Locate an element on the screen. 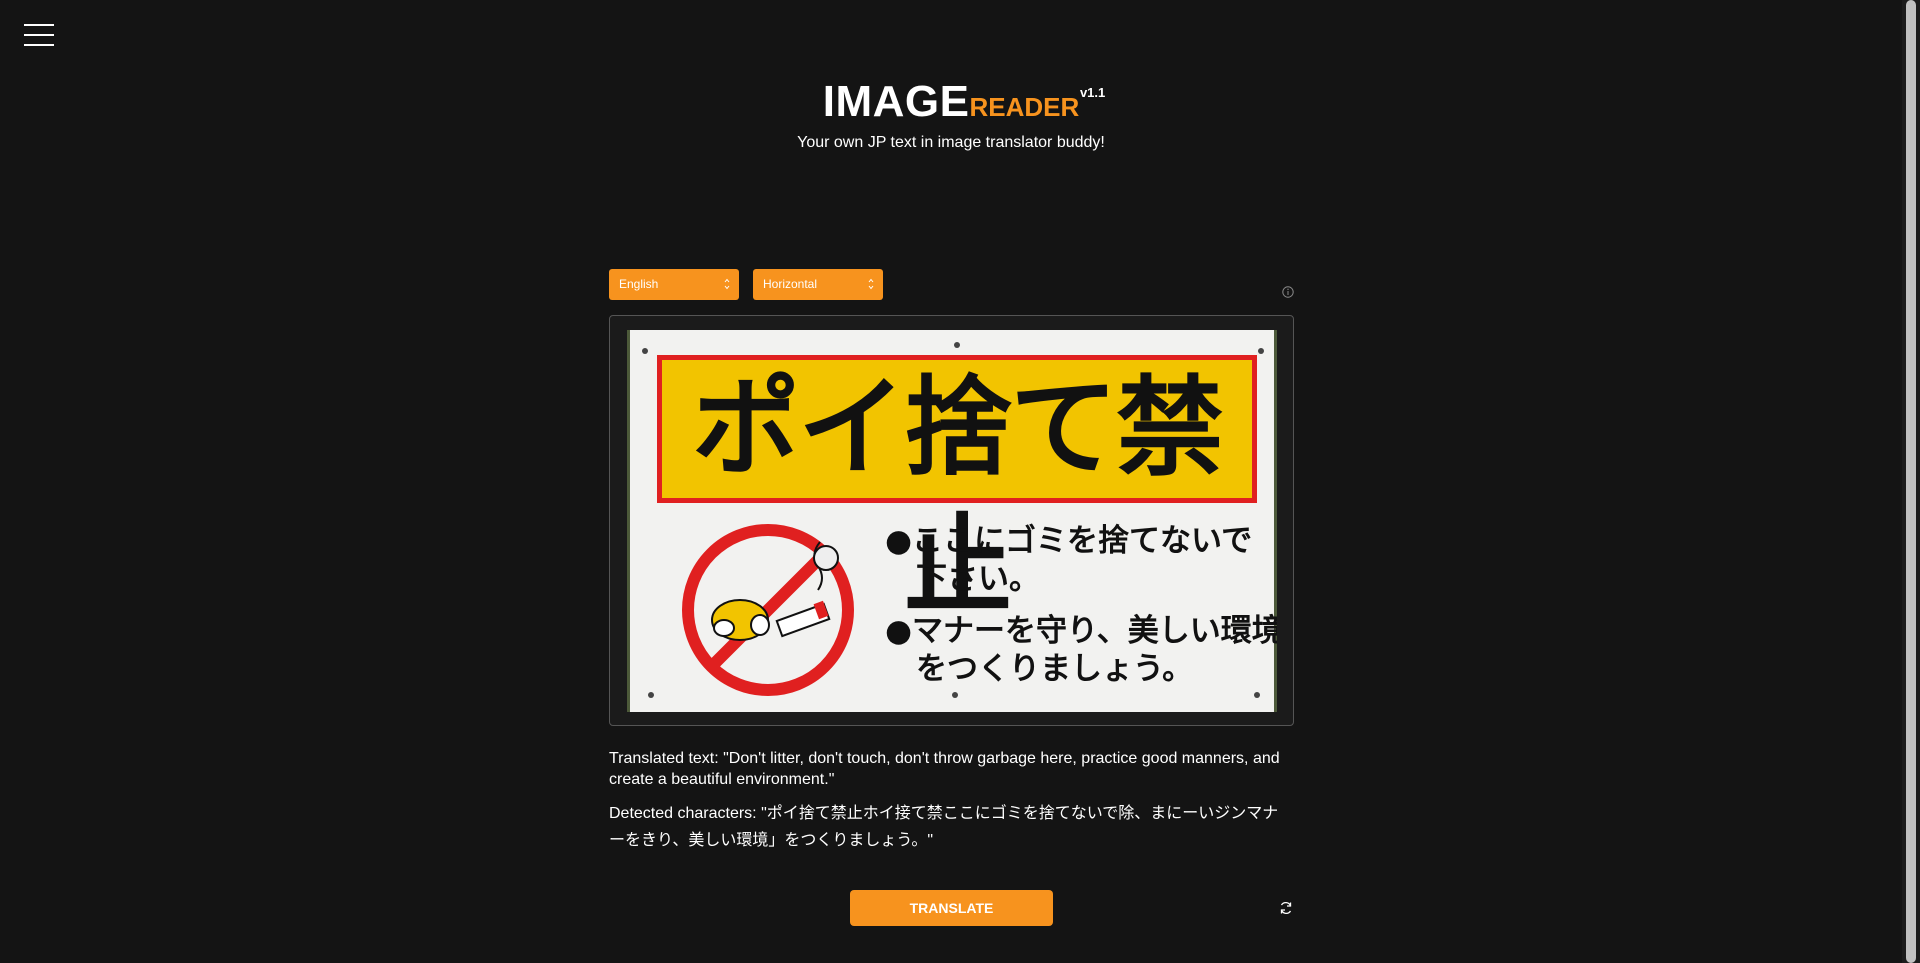  sign-line-2a: ●マナーを守り、美しい環境 is located at coordinates (1081, 631).